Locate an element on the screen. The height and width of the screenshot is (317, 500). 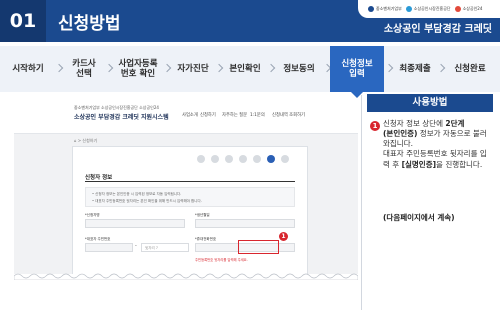
section-number: 01 is located at coordinates (23, 21).